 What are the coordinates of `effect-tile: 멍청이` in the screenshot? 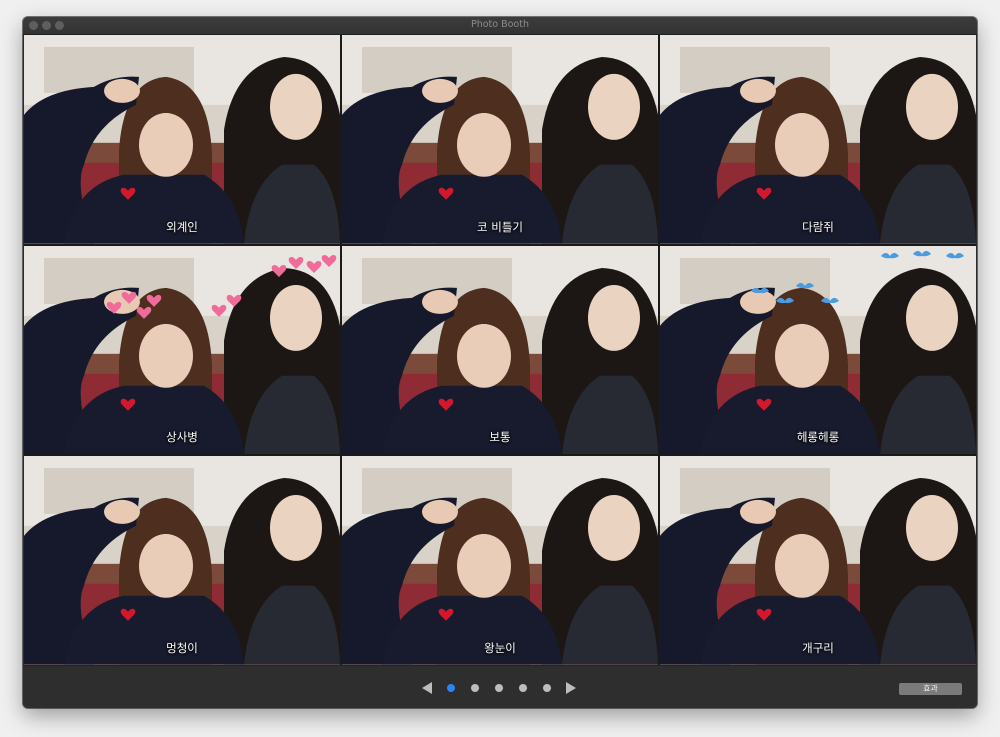 It's located at (182, 560).